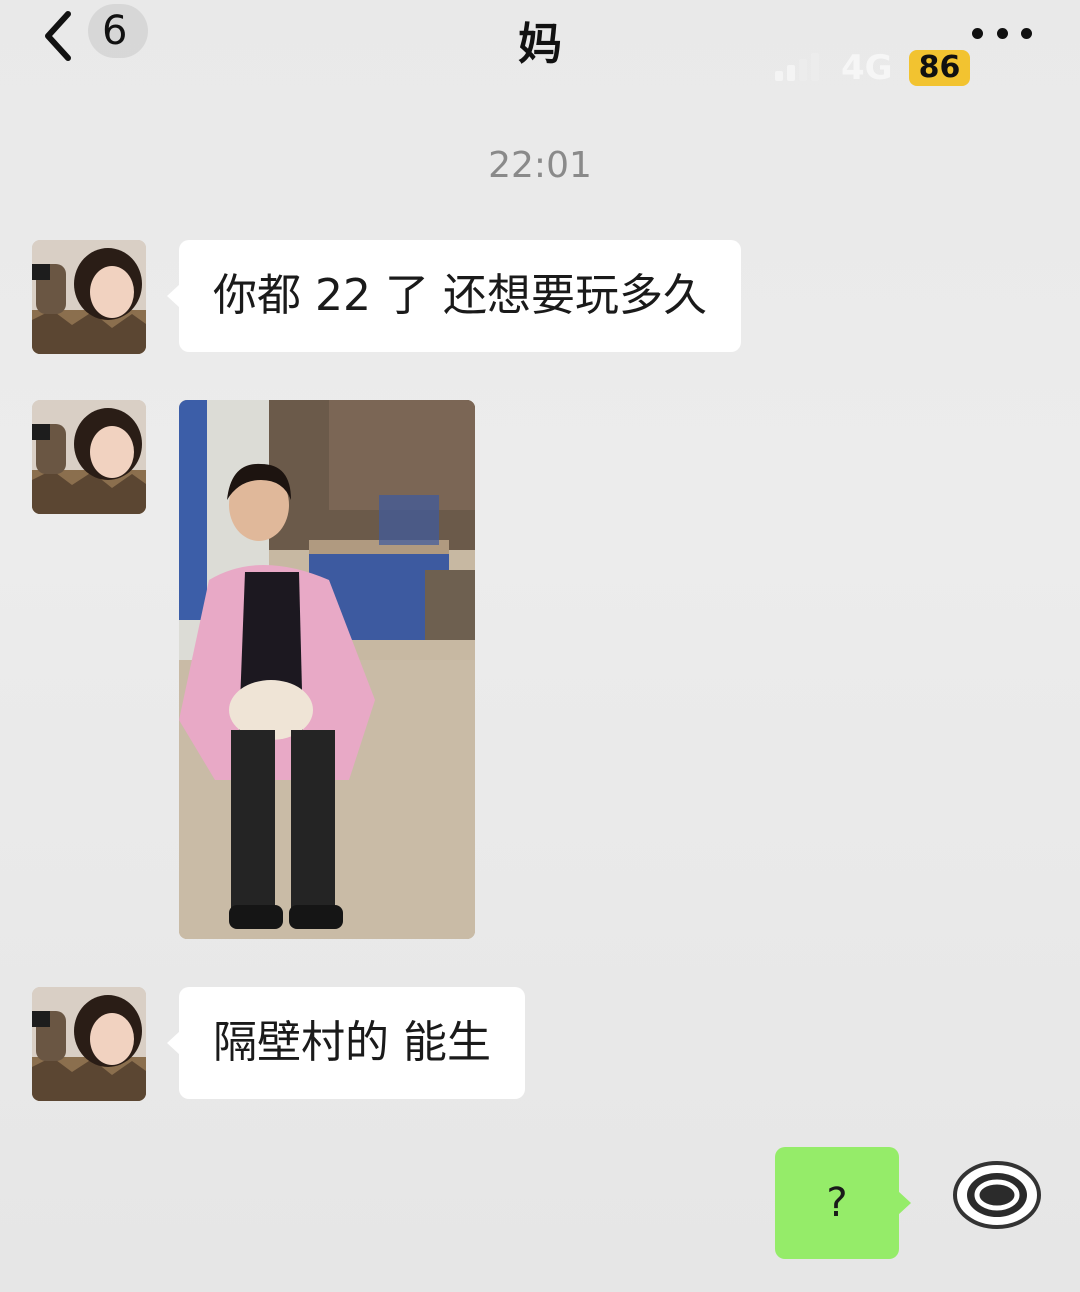 This screenshot has height=1292, width=1080. Describe the element at coordinates (346, 1043) in the screenshot. I see `message-bubble: 隔壁村的 能生` at that location.